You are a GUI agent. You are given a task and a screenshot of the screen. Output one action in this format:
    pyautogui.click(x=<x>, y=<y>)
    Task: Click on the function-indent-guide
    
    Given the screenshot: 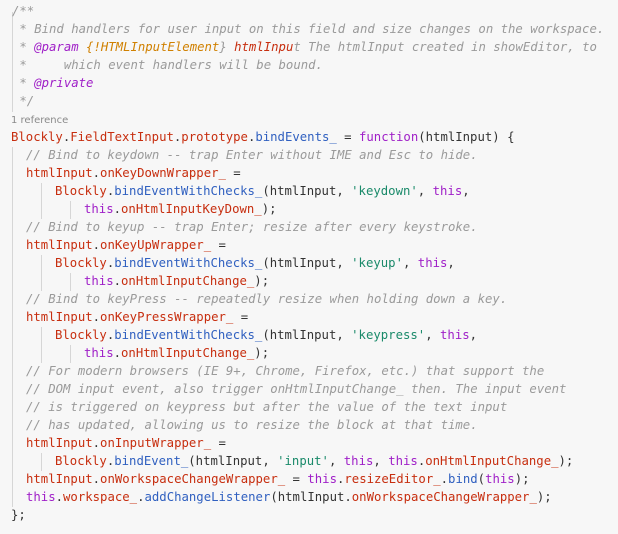 What is the action you would take?
    pyautogui.click(x=12, y=327)
    